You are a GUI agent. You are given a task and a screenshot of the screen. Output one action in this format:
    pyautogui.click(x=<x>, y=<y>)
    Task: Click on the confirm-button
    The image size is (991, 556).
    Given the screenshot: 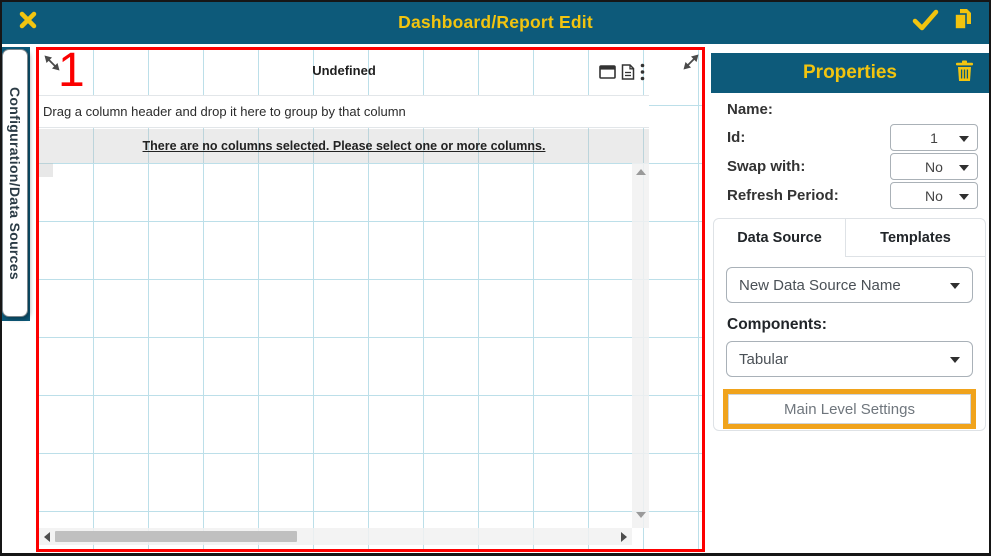 What is the action you would take?
    pyautogui.click(x=925, y=22)
    